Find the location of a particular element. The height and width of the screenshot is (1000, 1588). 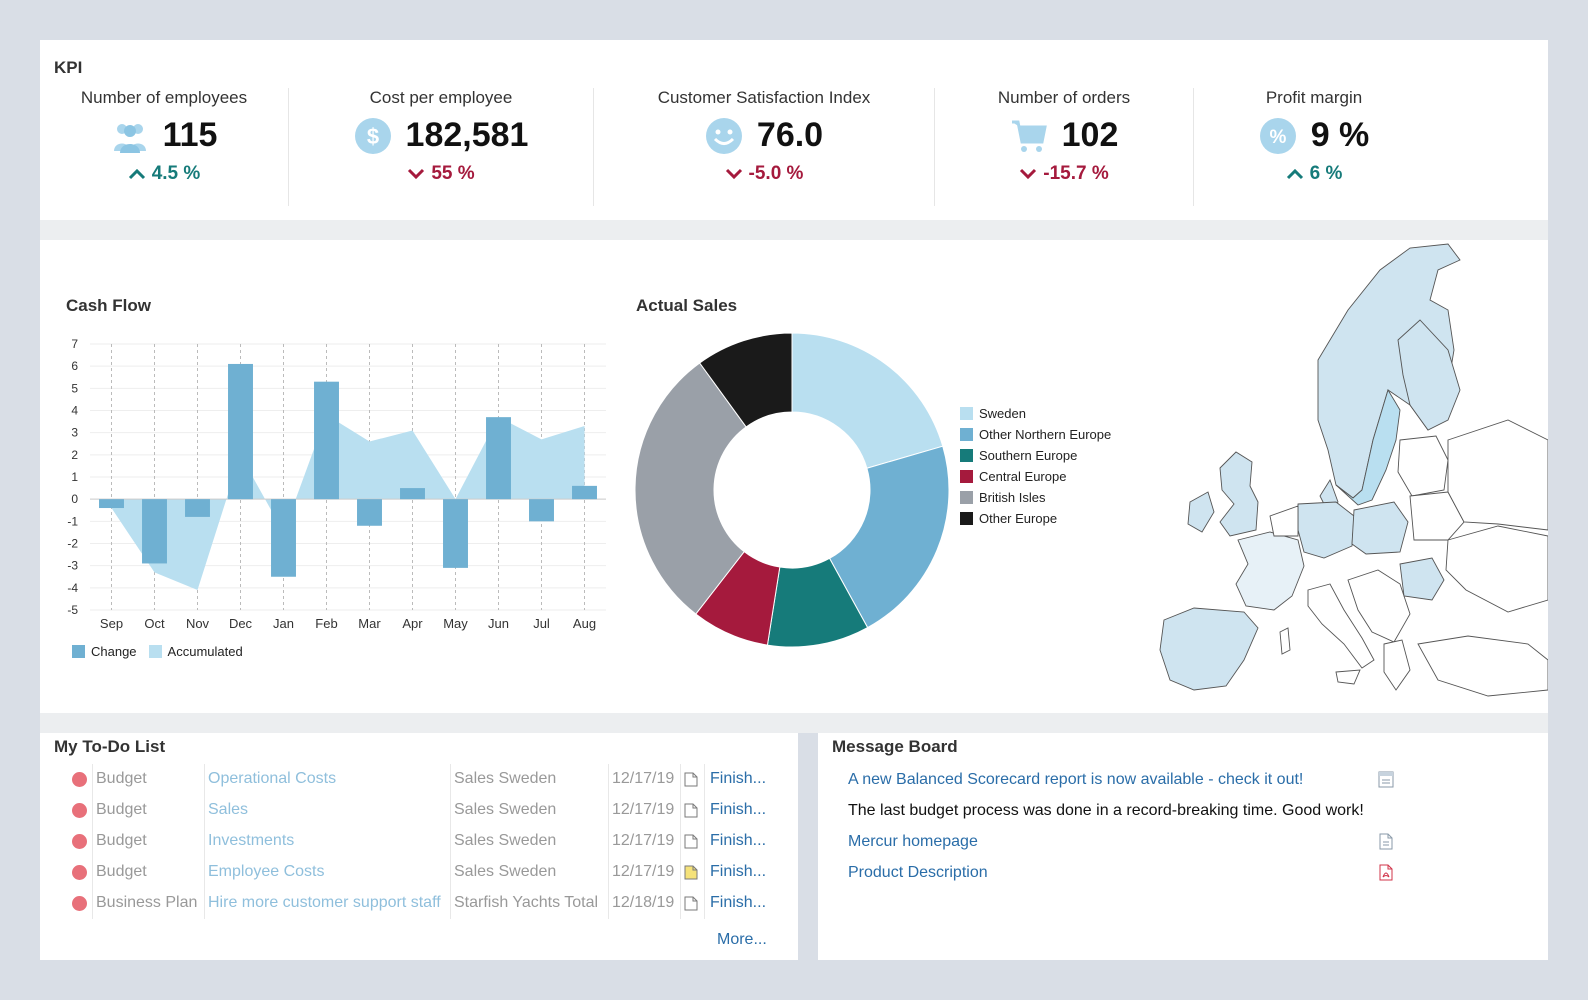

x-tick-label: Jun is located at coordinates (498, 623).